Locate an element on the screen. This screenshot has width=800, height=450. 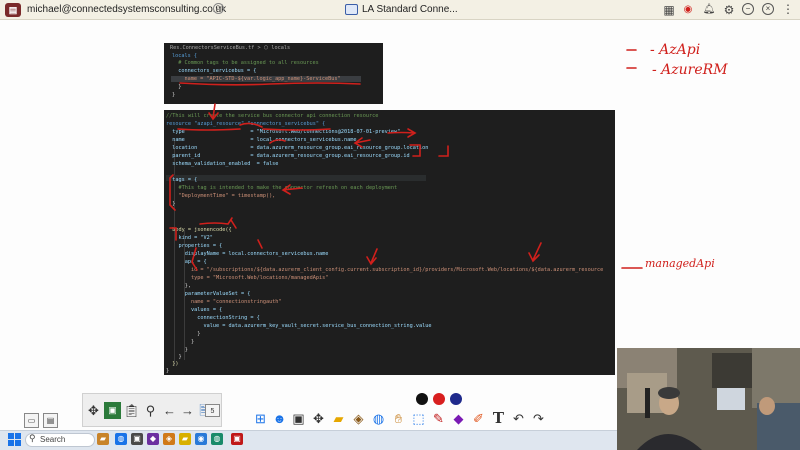
clipboard-icon: 📋︎ is located at coordinates (131, 410).